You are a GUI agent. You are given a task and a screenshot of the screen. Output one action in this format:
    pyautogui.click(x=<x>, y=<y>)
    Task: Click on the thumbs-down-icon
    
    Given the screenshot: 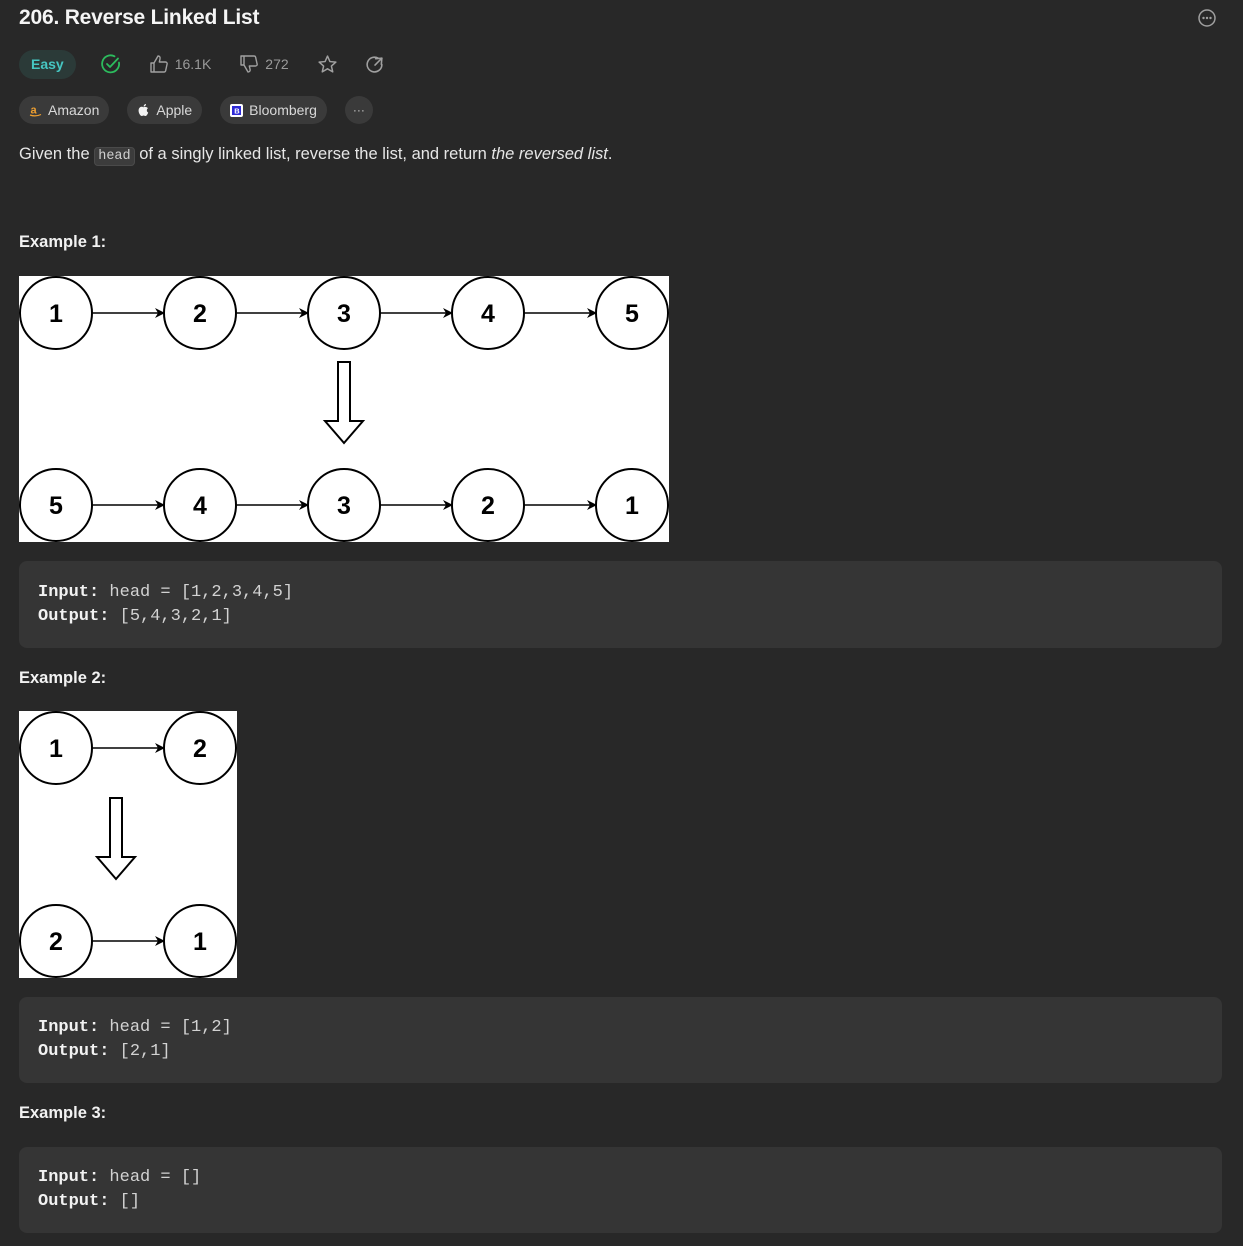 What is the action you would take?
    pyautogui.click(x=249, y=64)
    